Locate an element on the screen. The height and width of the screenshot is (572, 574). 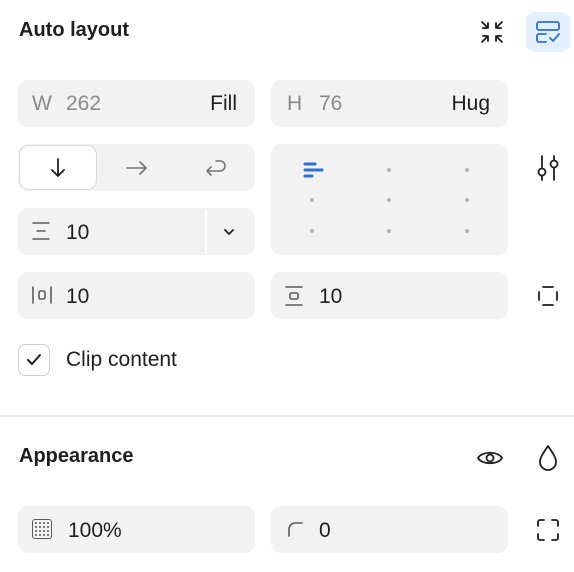
clip-content-label: Clip content is located at coordinates (121, 359).